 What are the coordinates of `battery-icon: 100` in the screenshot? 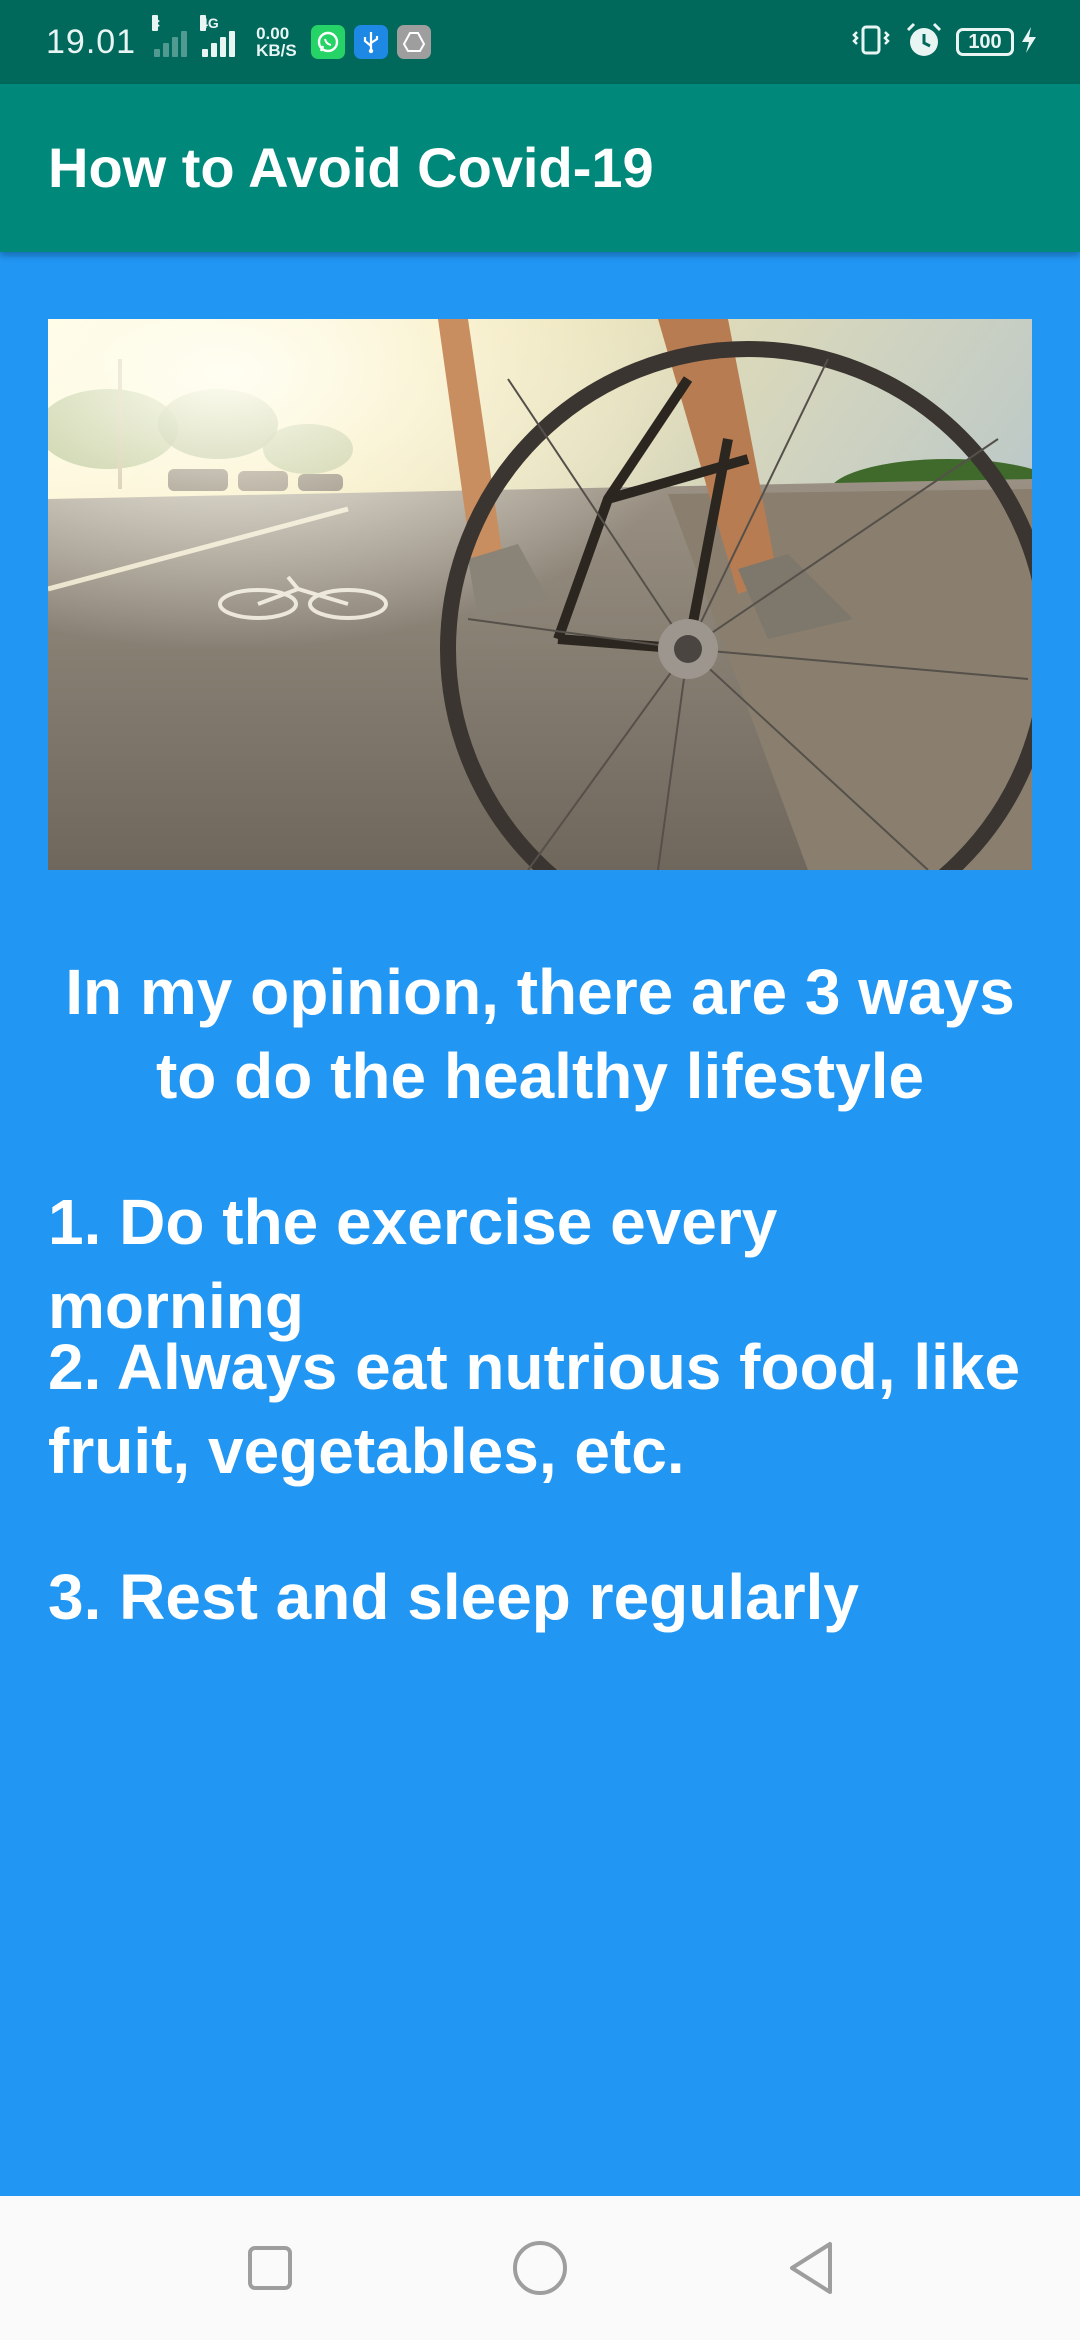 It's located at (985, 42).